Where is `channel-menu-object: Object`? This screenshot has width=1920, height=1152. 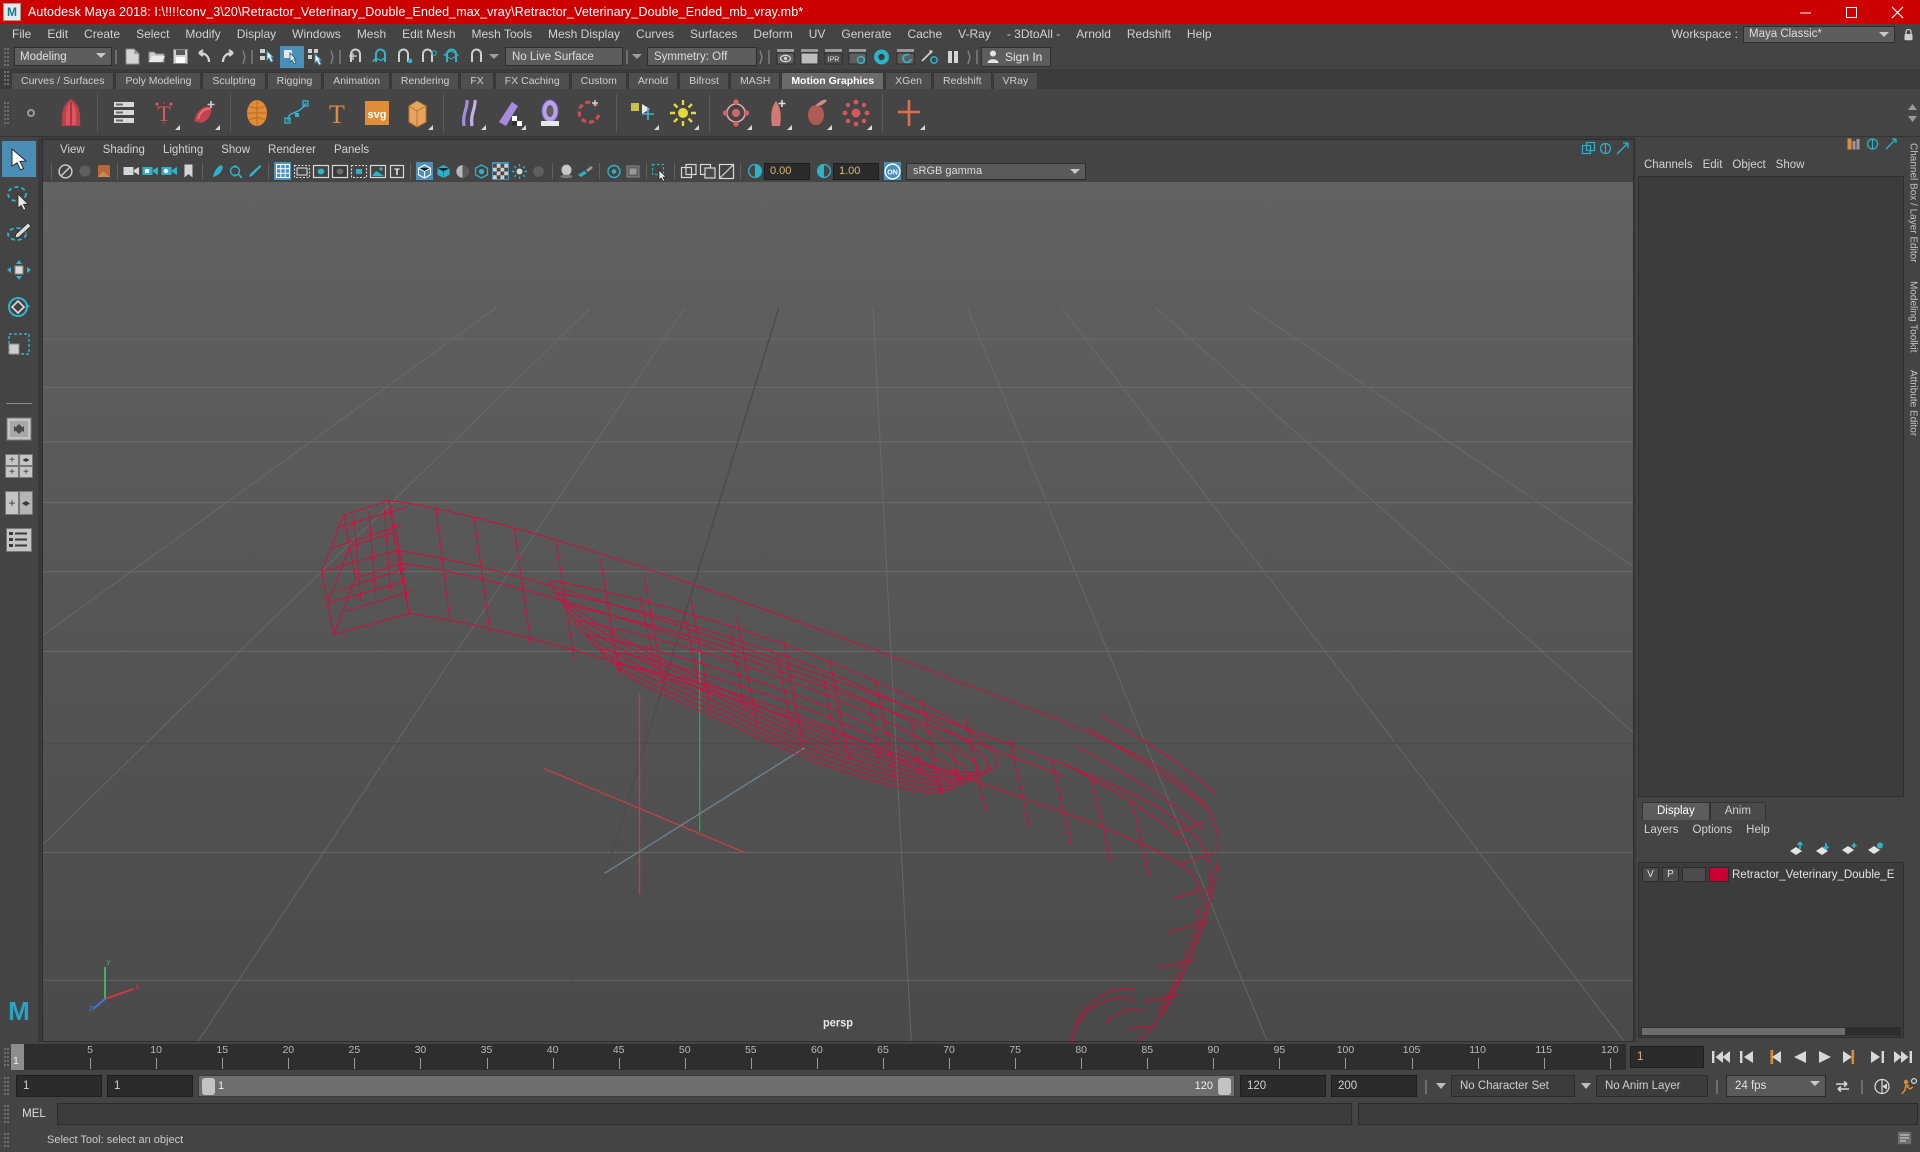 channel-menu-object: Object is located at coordinates (1753, 165).